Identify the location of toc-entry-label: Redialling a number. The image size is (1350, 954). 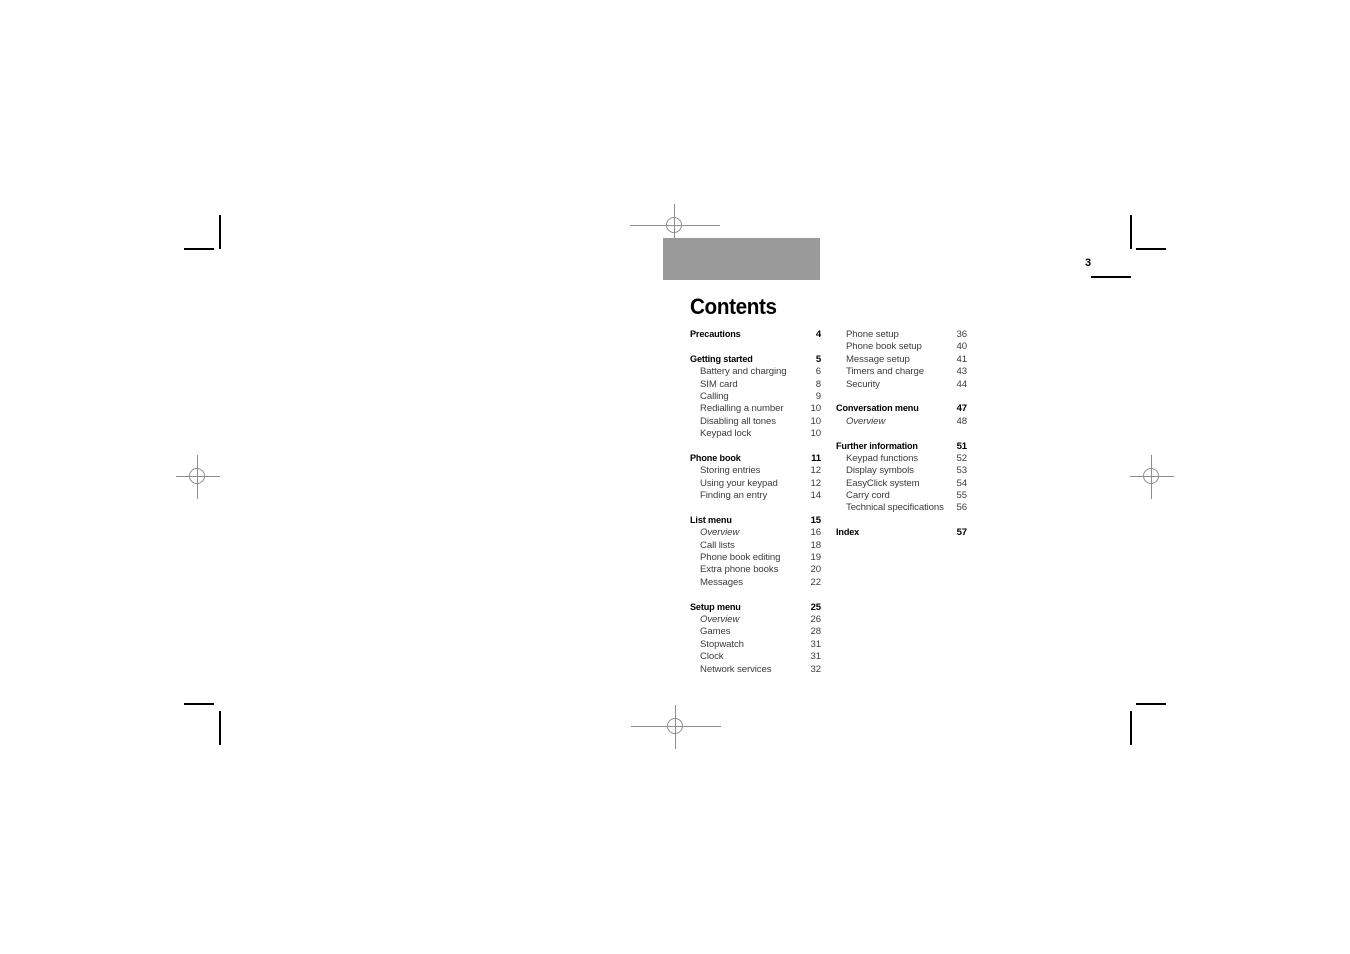
(742, 409).